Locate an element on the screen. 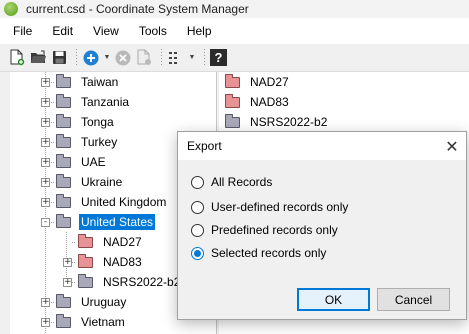  list-item: NAD27 is located at coordinates (258, 82).